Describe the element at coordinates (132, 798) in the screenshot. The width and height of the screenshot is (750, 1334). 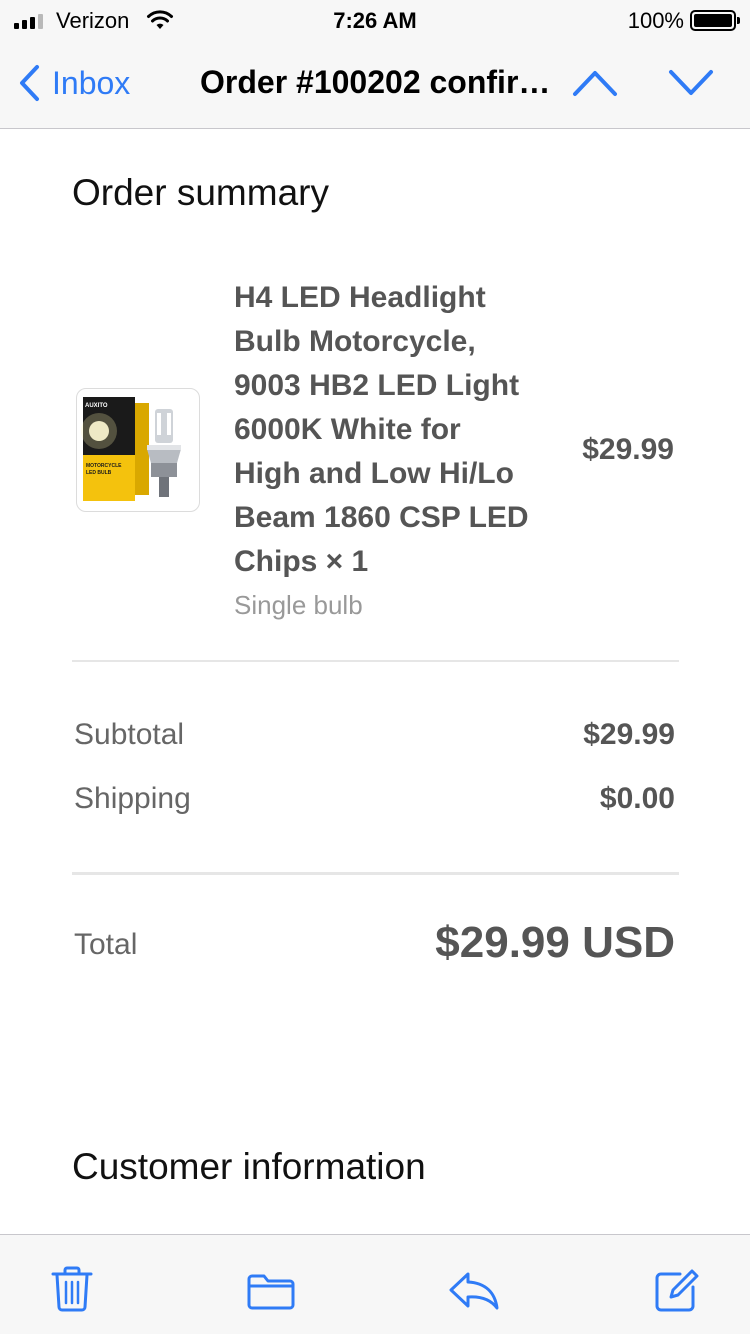
I see `shipping-label: Shipping` at that location.